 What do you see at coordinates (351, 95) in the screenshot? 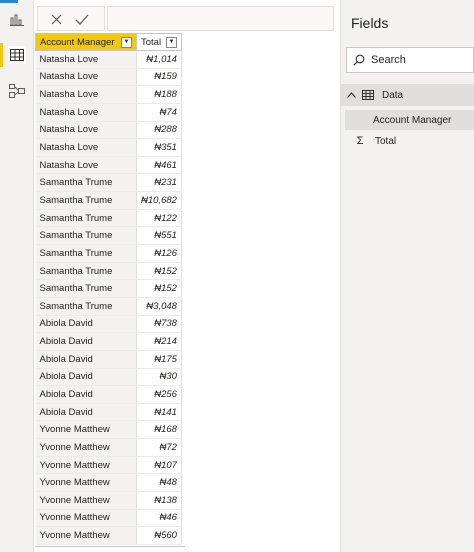
I see `chevron-up-icon` at bounding box center [351, 95].